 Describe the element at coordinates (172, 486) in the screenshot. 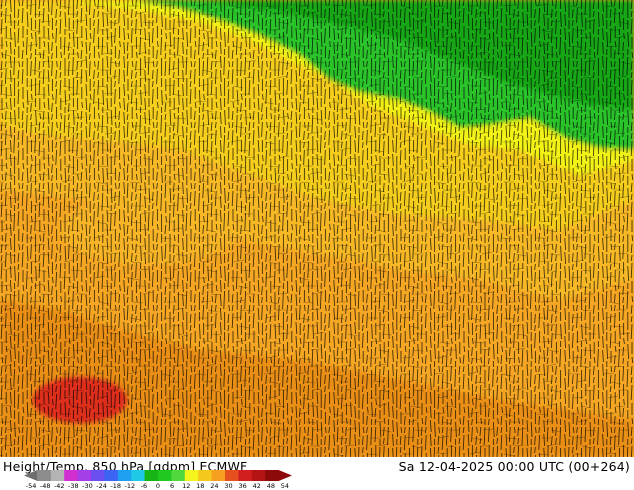

I see `scale-label: 6` at that location.